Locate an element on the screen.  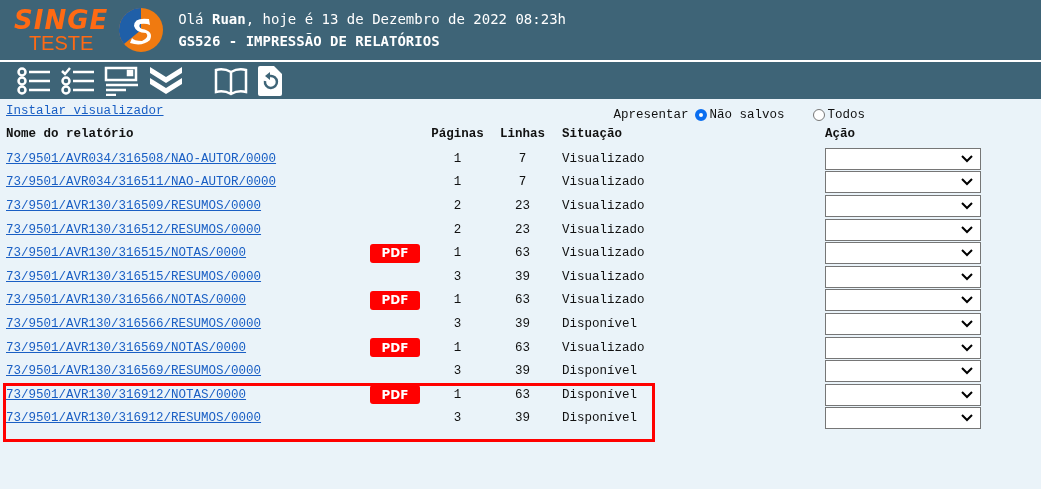
page-title: GS526 - IMPRESSÃO DE RELATÓRIOS is located at coordinates (309, 41).